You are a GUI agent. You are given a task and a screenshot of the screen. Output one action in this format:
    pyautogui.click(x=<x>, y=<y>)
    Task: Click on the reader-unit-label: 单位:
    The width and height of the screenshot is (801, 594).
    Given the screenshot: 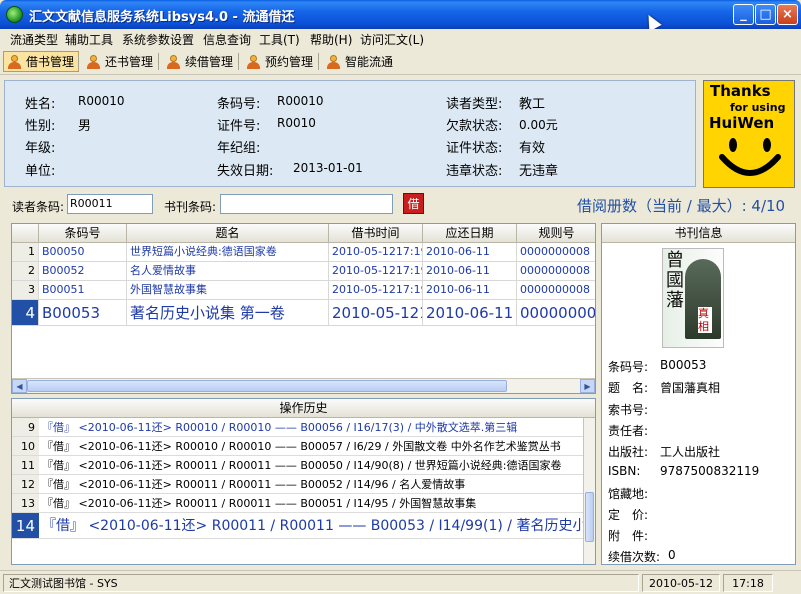 What is the action you would take?
    pyautogui.click(x=40, y=171)
    